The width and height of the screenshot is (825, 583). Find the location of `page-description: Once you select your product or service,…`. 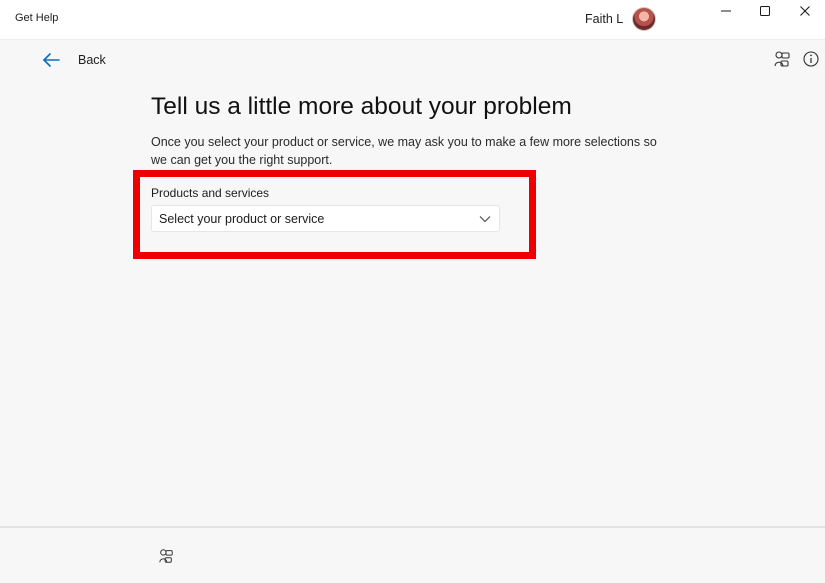

page-description: Once you select your product or service,… is located at coordinates (404, 151).